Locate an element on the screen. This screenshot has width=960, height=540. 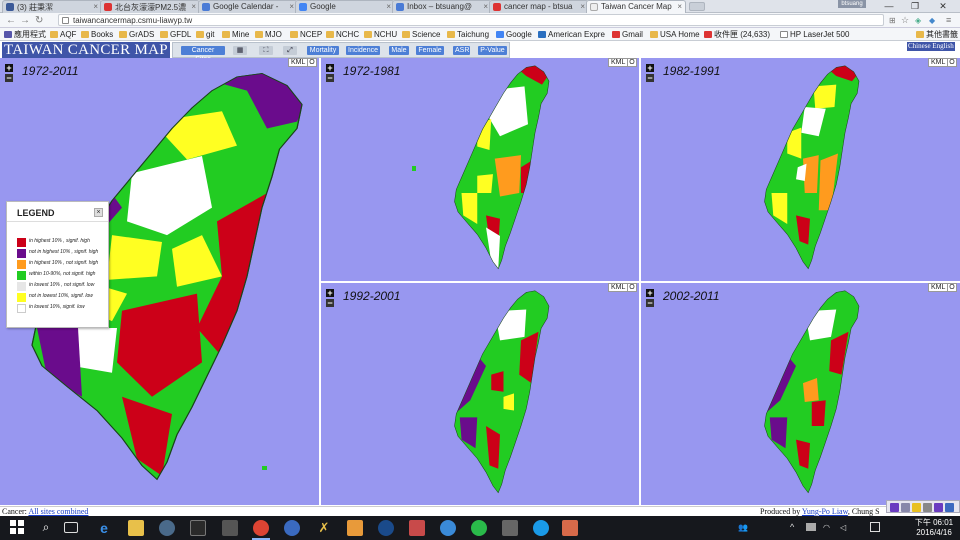
cloud-icon is located at coordinates (448, 528).